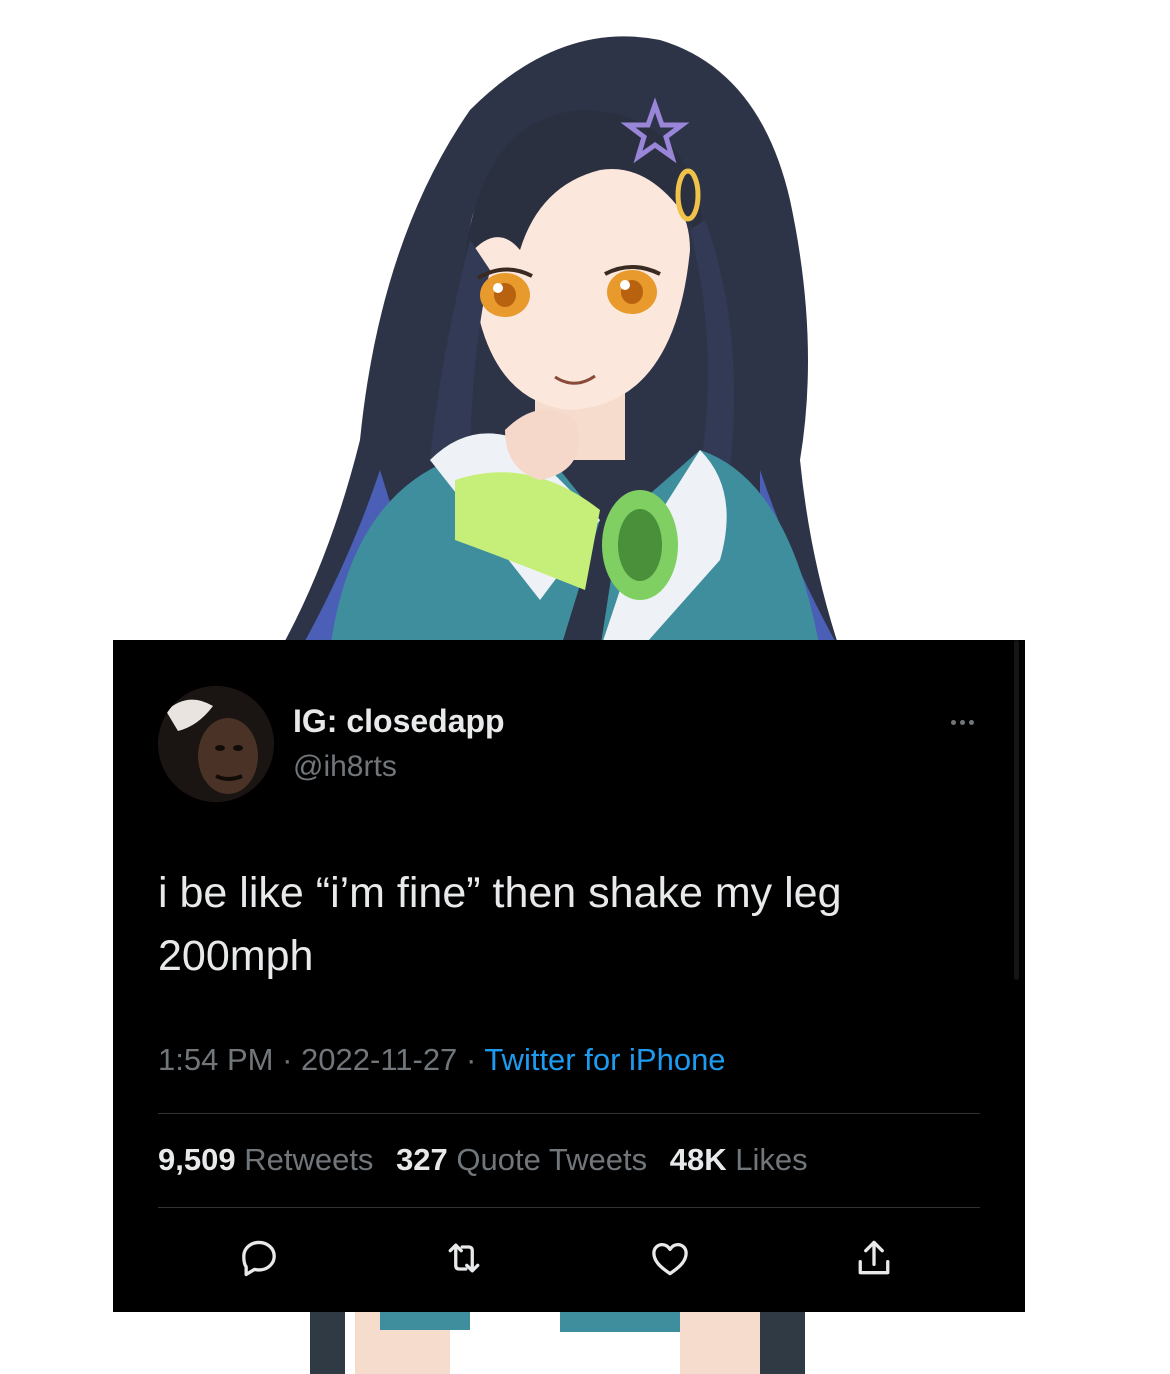 This screenshot has width=1170, height=1374. What do you see at coordinates (604, 1059) in the screenshot?
I see `tweet-source-link: Twitter for iPhone` at bounding box center [604, 1059].